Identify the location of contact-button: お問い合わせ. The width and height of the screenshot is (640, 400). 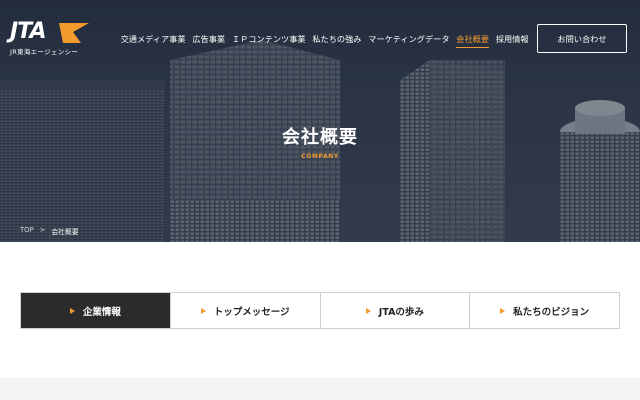
(582, 38).